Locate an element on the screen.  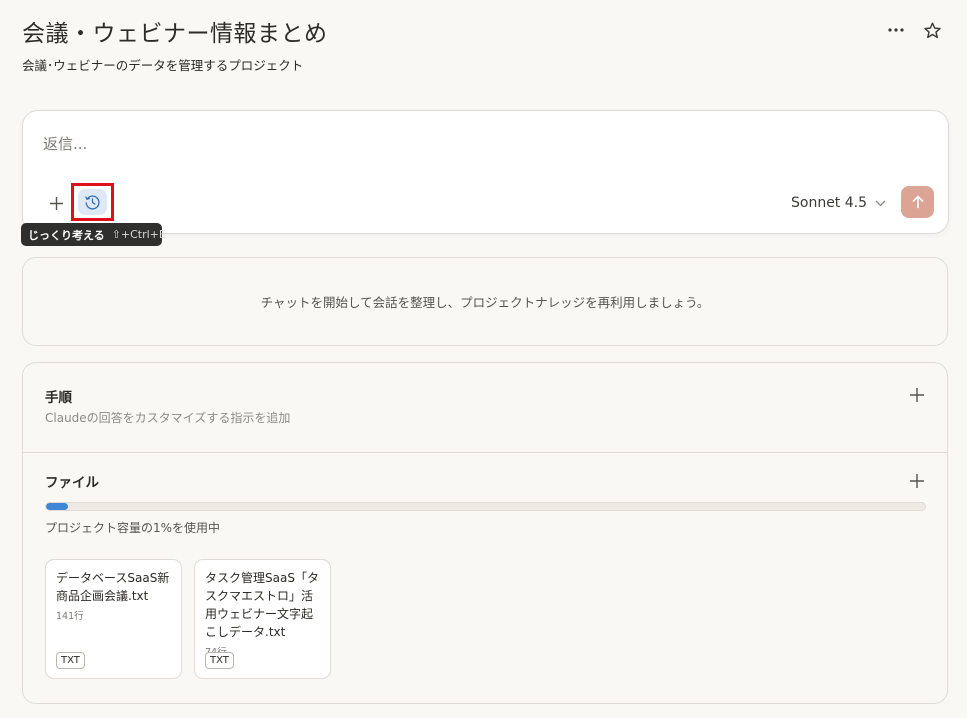
arrow-up-icon is located at coordinates (917, 202).